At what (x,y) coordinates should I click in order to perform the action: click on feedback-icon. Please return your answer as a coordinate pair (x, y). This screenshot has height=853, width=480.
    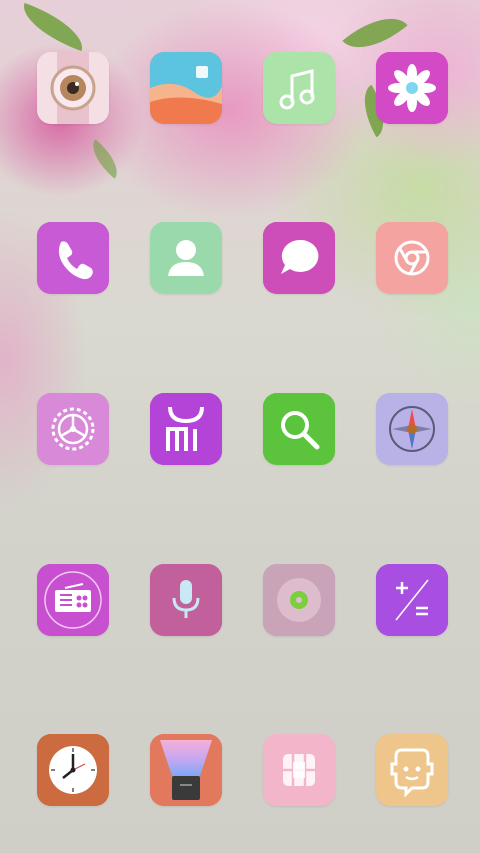
    Looking at the image, I should click on (412, 770).